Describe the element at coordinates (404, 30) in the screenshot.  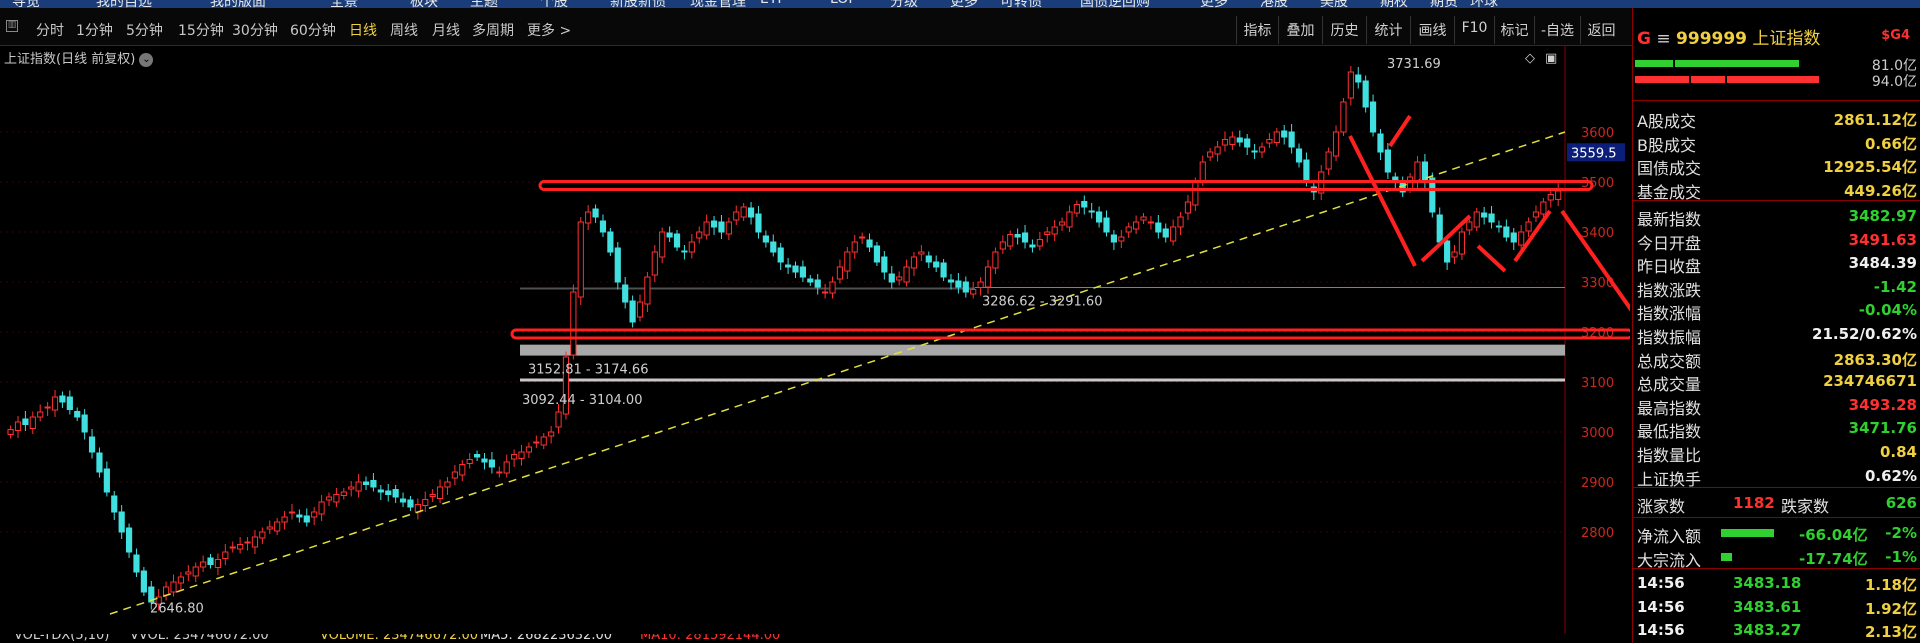
I see `period-button: 周线` at that location.